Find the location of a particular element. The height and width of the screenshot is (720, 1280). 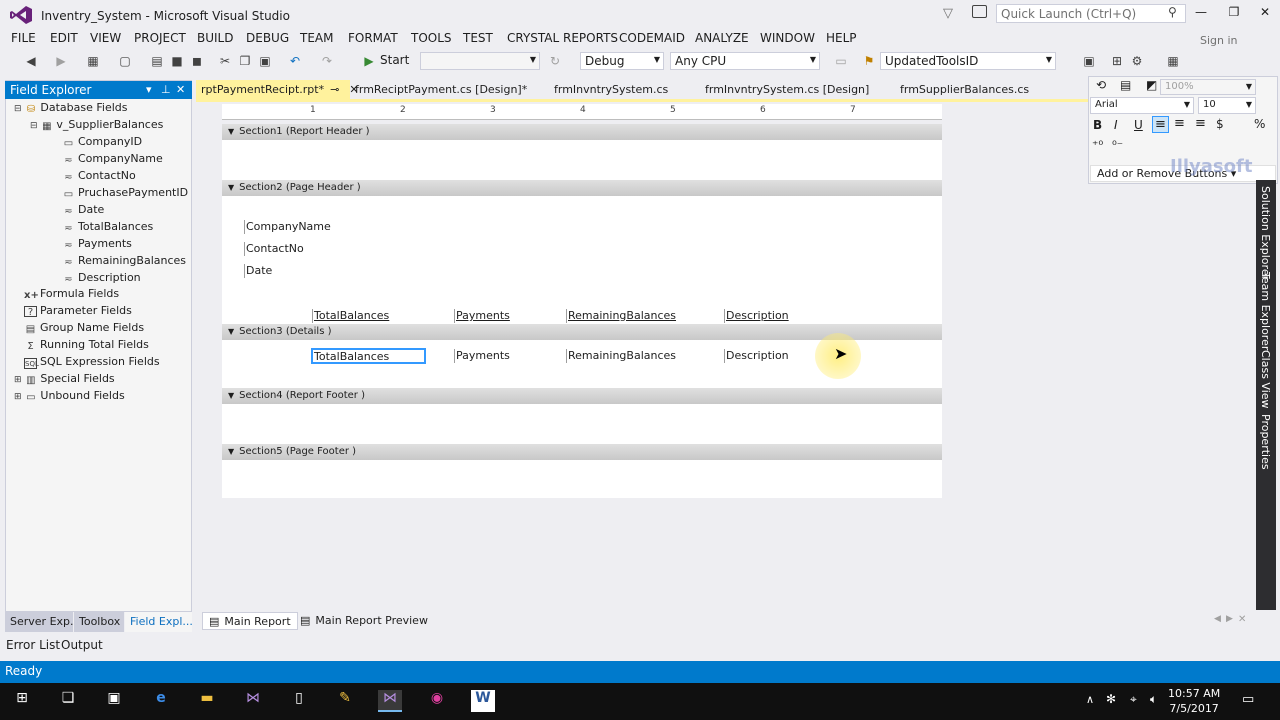

tree-field: ≂ RemainingBalances is located at coordinates (124, 261).